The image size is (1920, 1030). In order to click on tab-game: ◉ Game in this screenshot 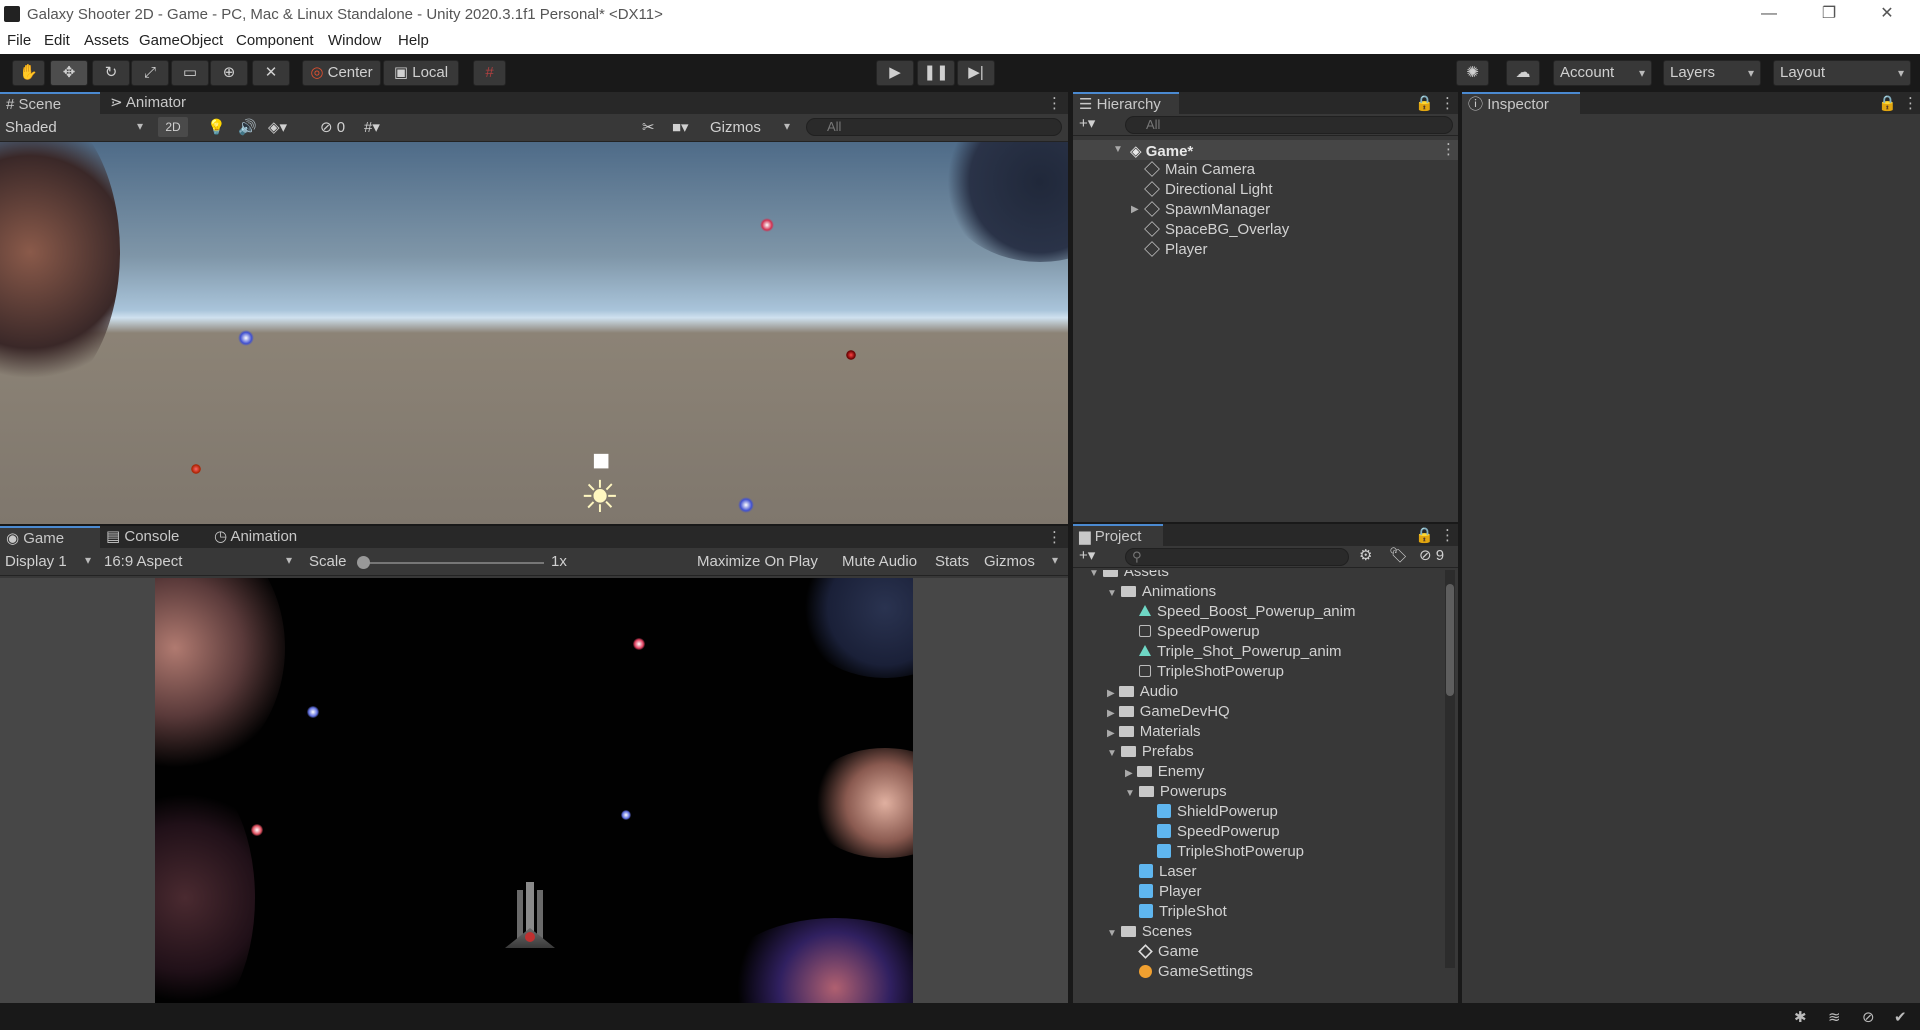, I will do `click(50, 537)`.